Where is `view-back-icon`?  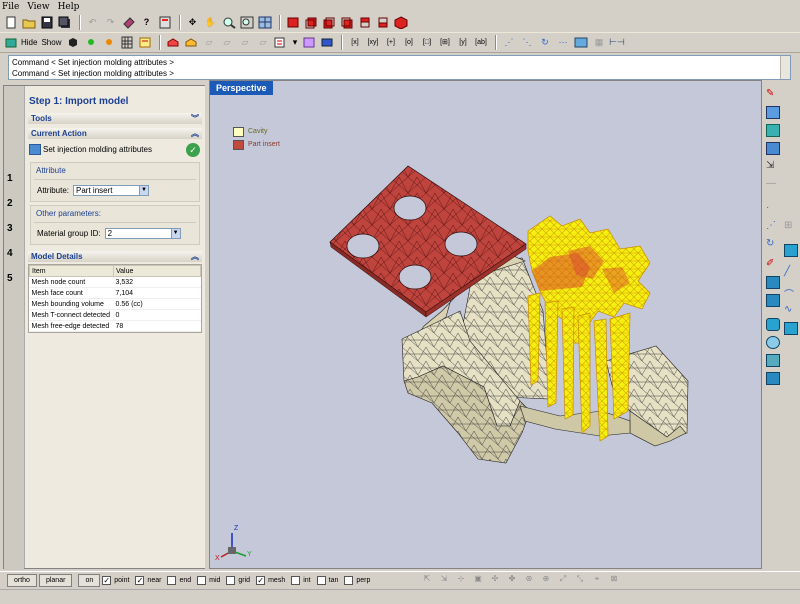 view-back-icon is located at coordinates (310, 23).